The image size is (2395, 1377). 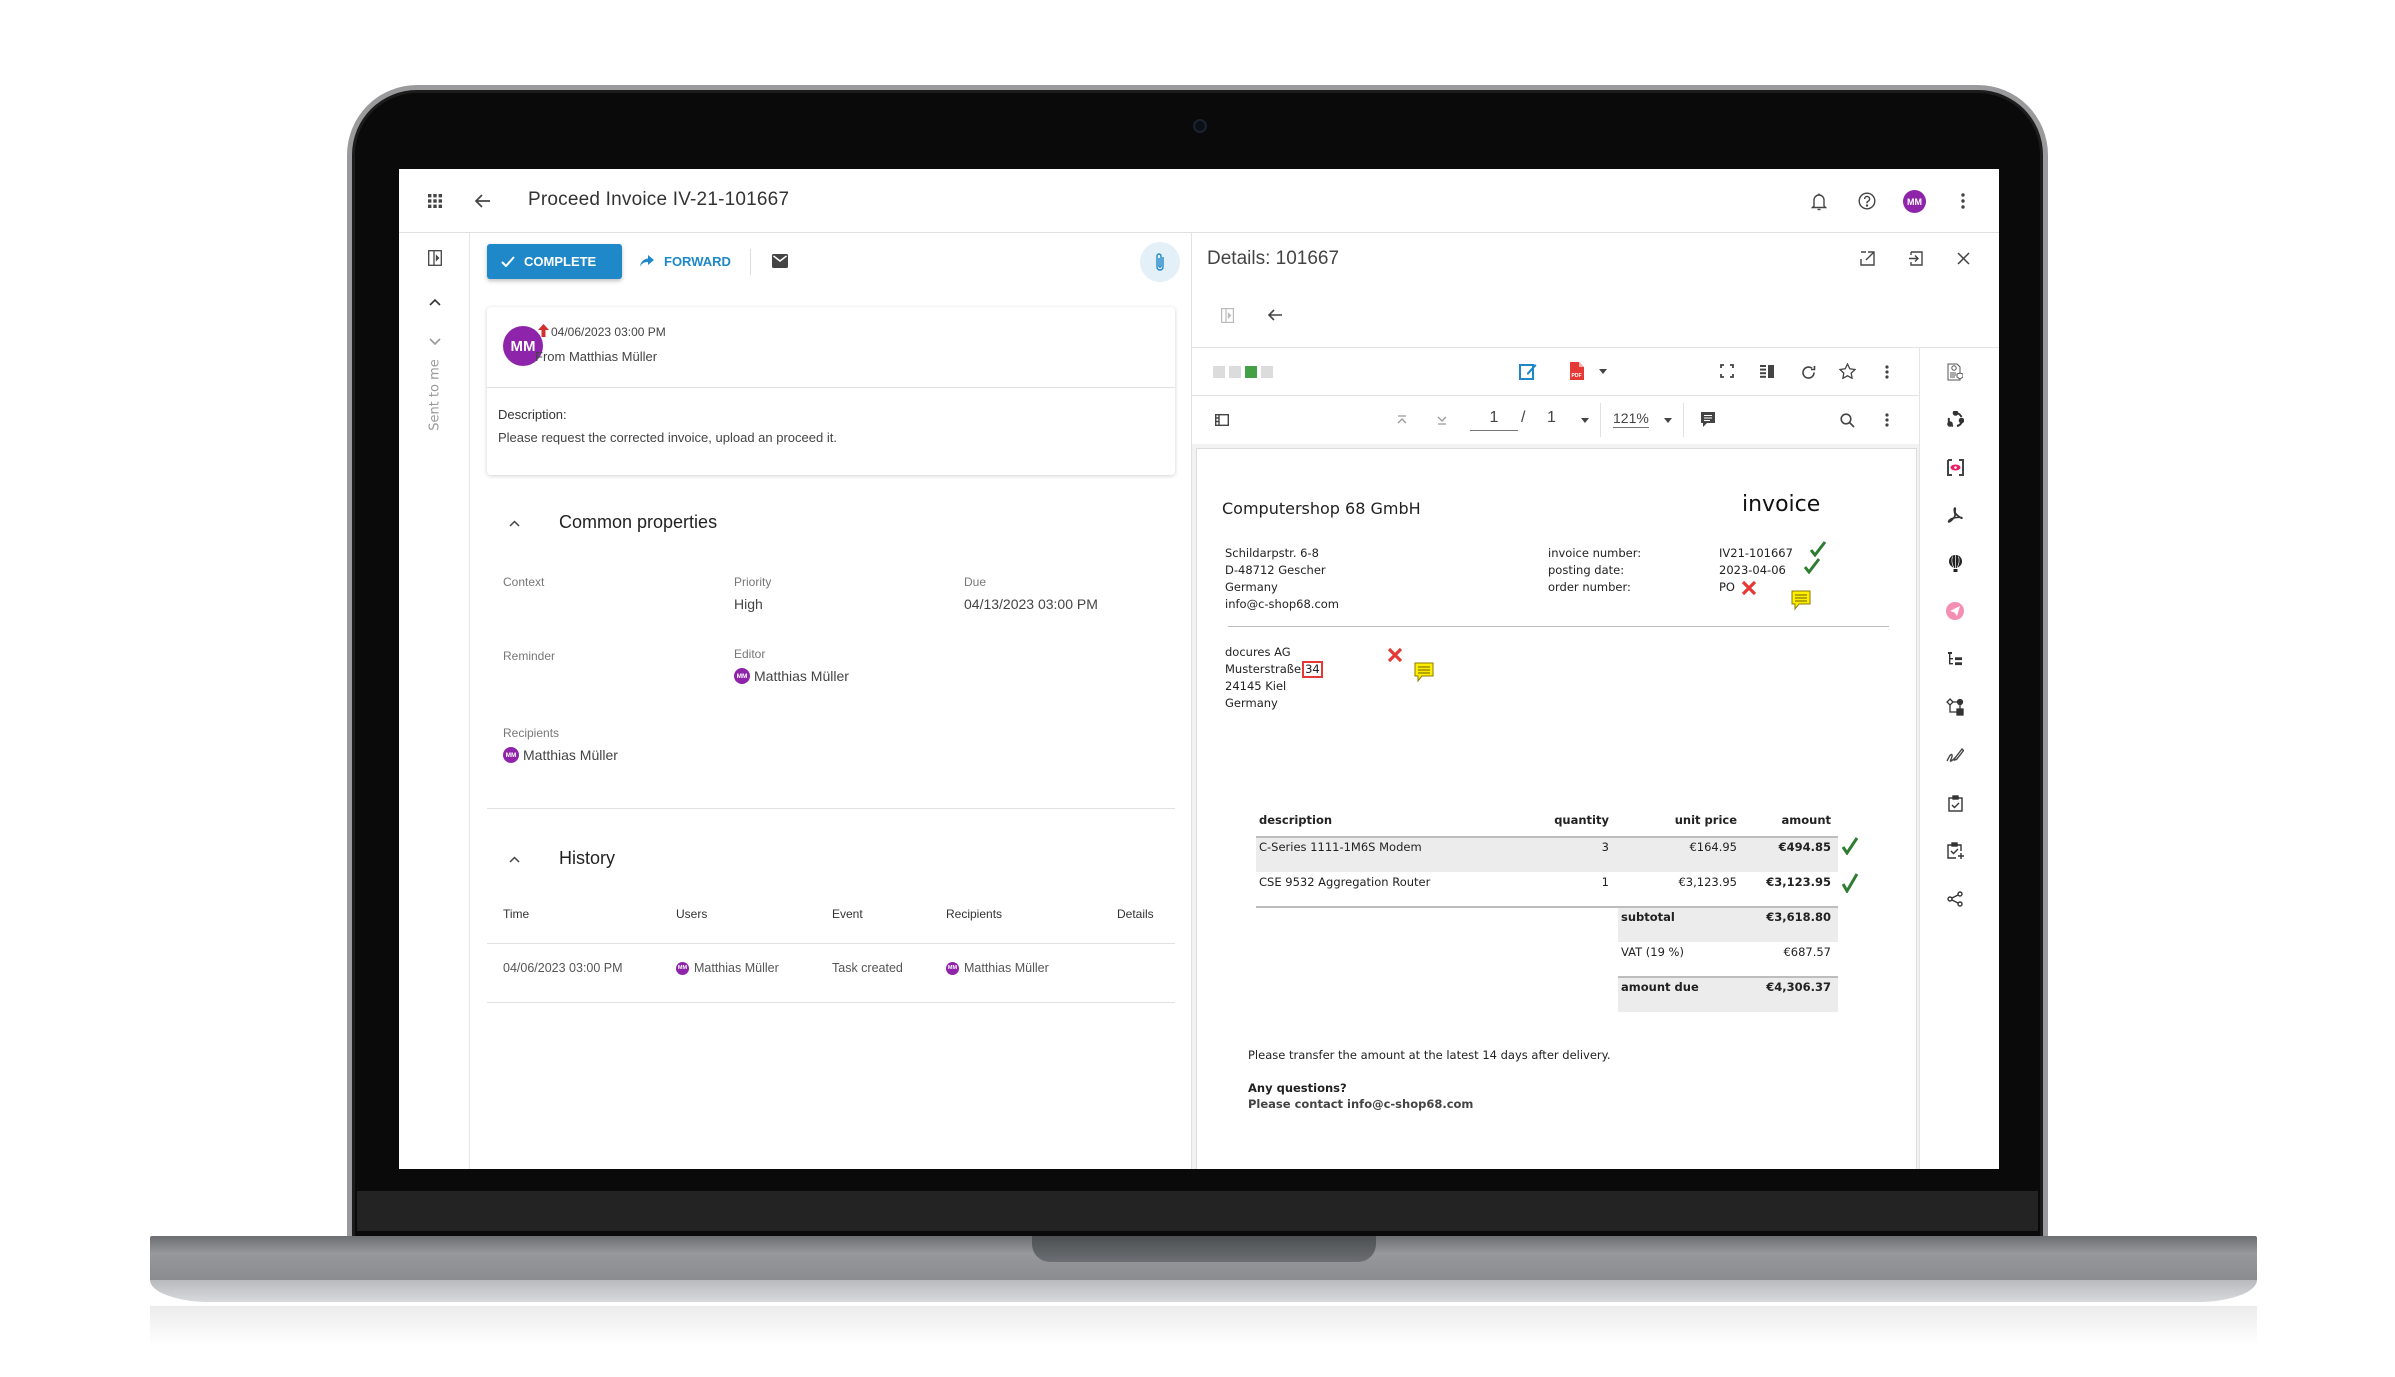 I want to click on vat-value: €687.57, so click(x=1807, y=952).